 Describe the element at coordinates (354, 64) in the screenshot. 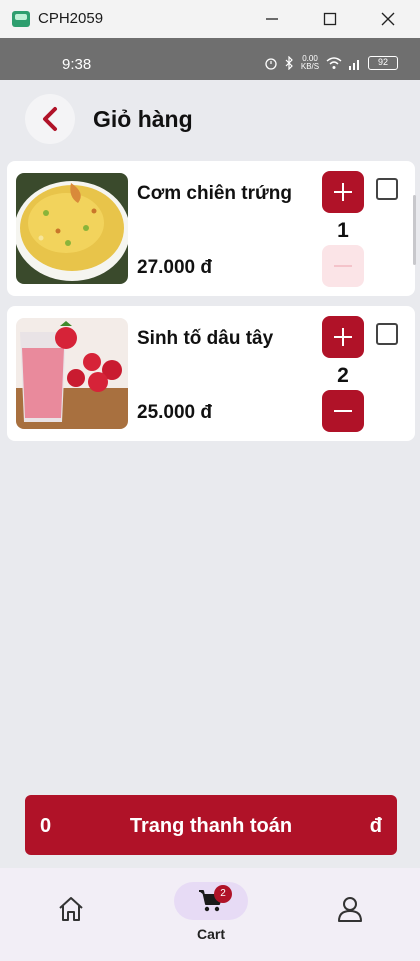

I see `signal-icon` at that location.